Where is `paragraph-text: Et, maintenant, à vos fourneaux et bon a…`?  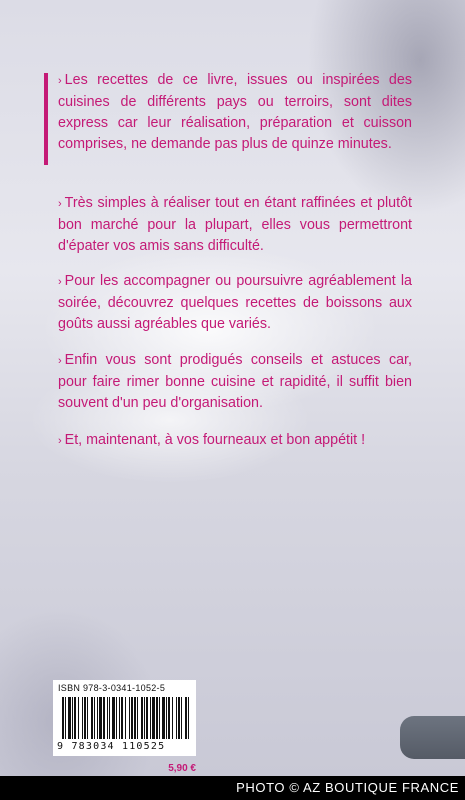 paragraph-text: Et, maintenant, à vos fourneaux et bon a… is located at coordinates (215, 440).